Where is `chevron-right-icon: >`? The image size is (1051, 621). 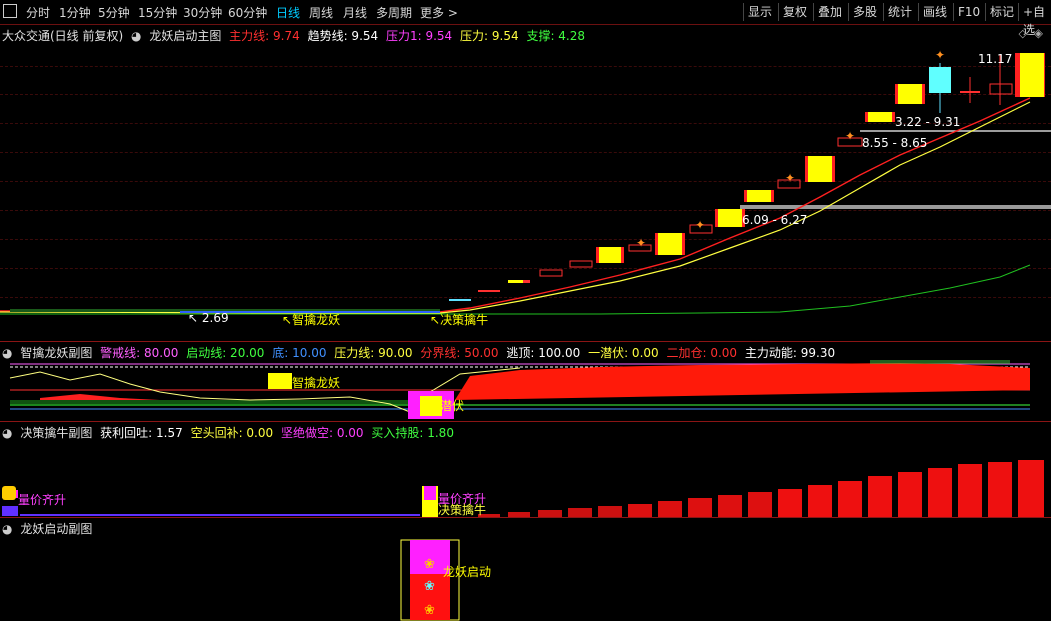 chevron-right-icon: > is located at coordinates (451, 13).